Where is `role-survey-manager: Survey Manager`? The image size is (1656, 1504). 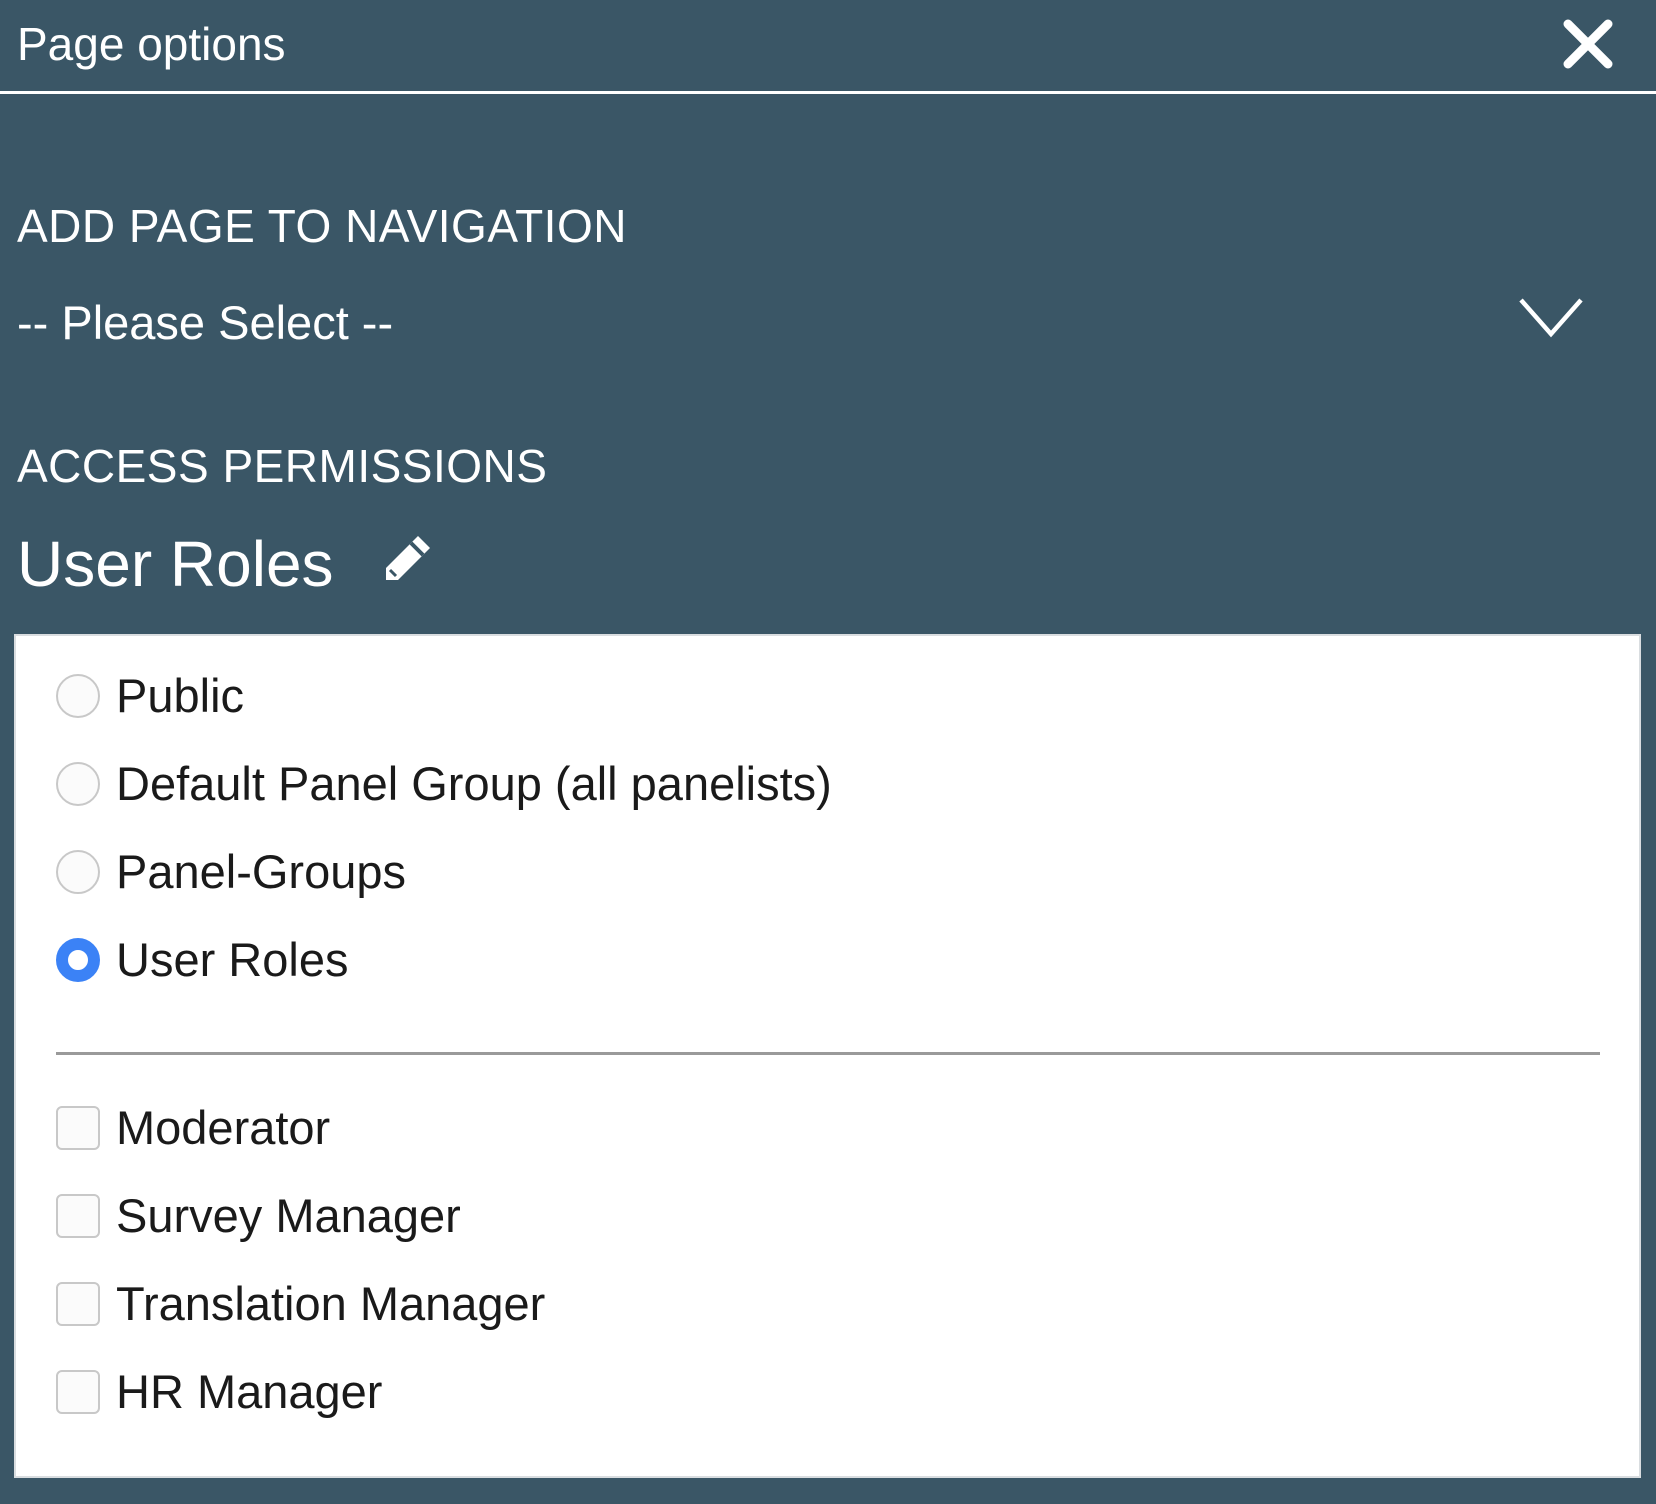
role-survey-manager: Survey Manager is located at coordinates (258, 1216).